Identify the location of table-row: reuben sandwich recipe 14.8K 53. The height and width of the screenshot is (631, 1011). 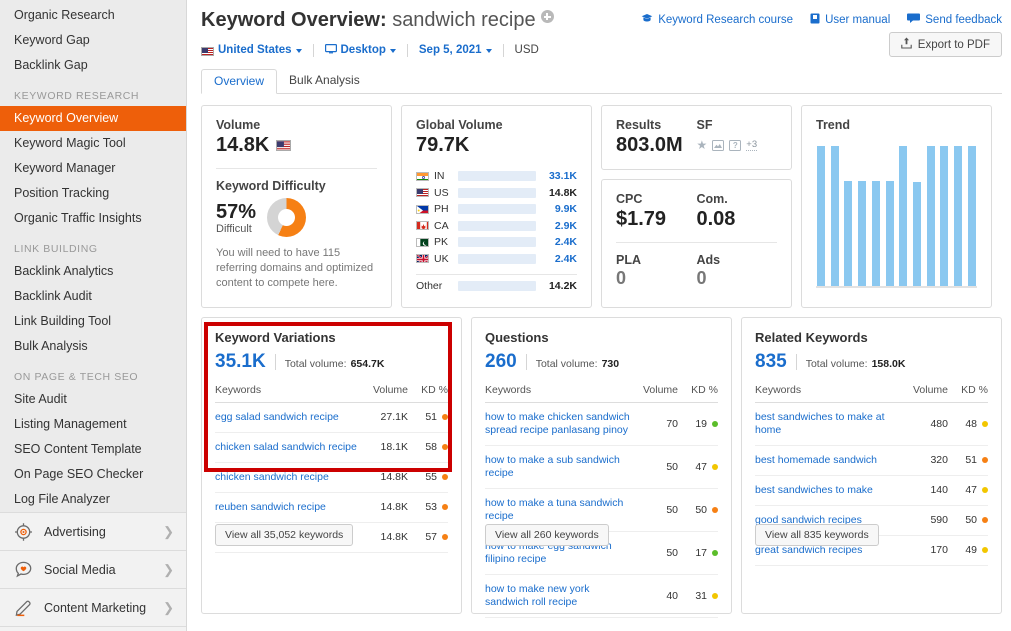
(331, 507).